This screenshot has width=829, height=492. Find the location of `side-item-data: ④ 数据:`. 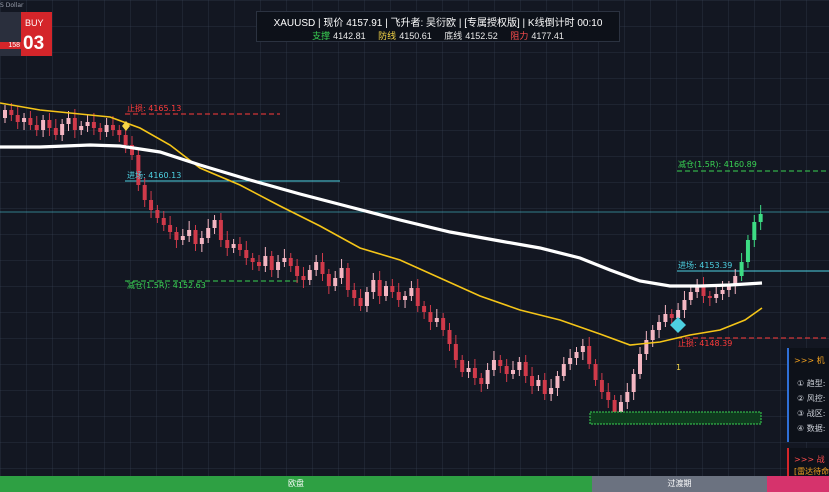

side-item-data: ④ 数据: is located at coordinates (811, 428).